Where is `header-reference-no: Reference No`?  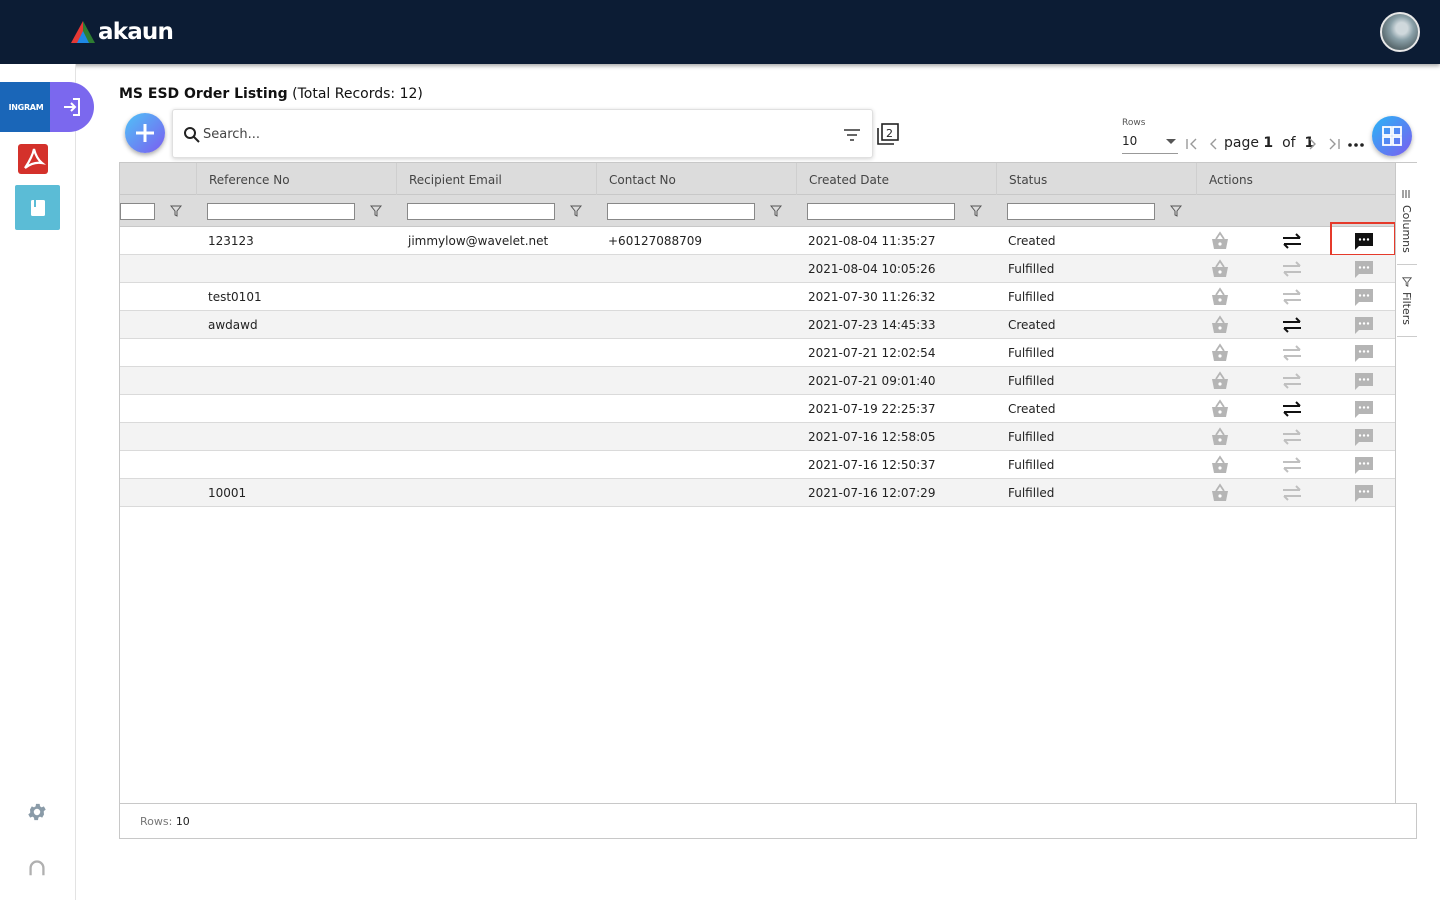 header-reference-no: Reference No is located at coordinates (296, 179).